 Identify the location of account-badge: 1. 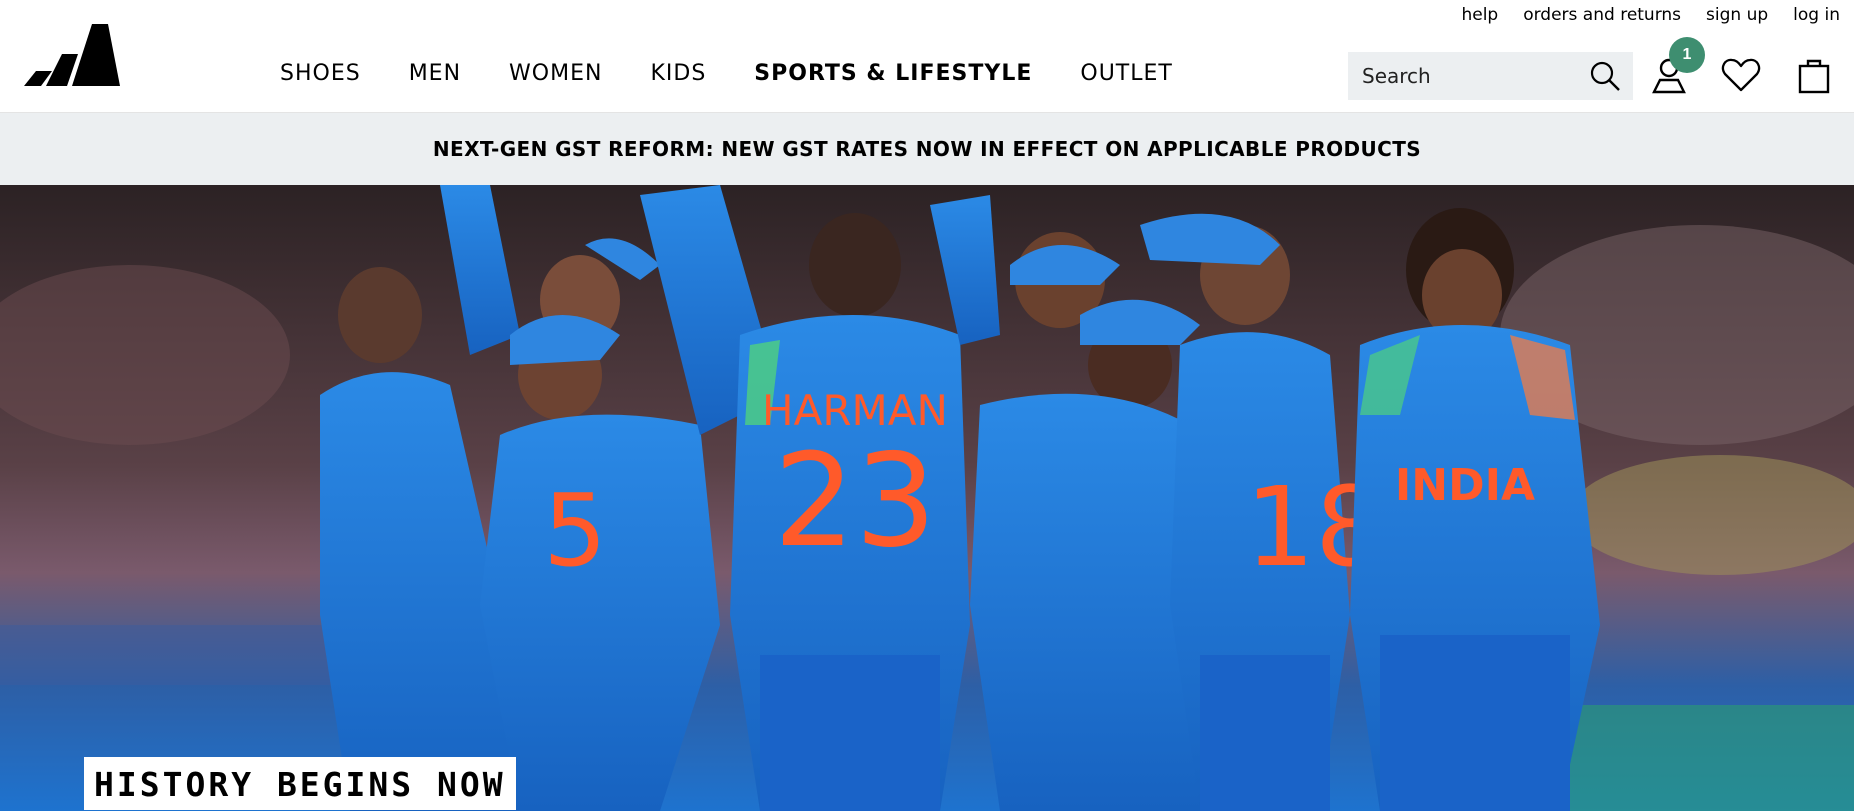
(1687, 55).